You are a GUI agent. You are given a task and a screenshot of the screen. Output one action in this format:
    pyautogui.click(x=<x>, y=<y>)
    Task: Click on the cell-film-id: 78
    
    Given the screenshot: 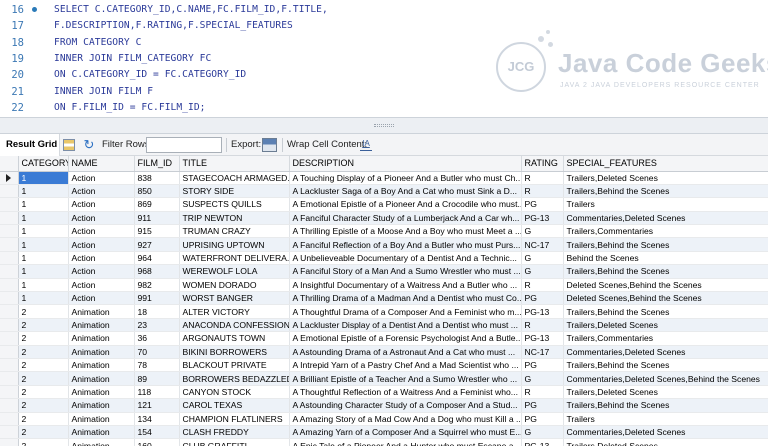 What is the action you would take?
    pyautogui.click(x=157, y=365)
    